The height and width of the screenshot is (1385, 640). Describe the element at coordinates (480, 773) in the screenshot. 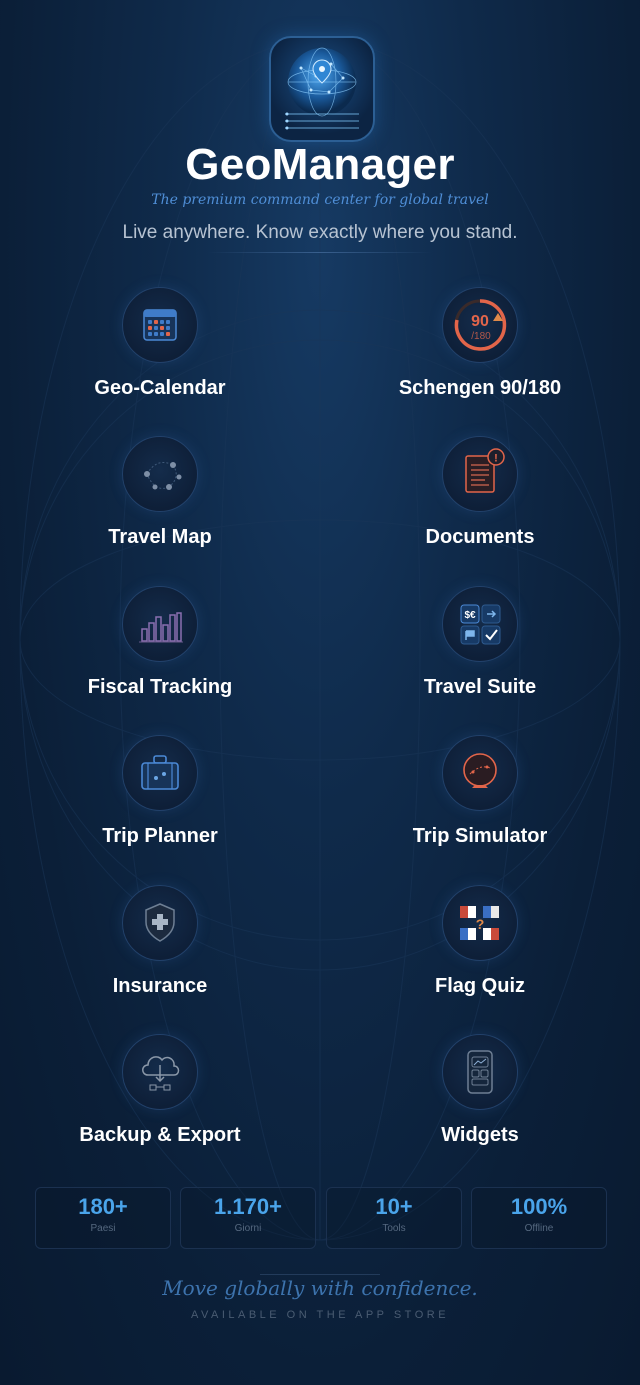

I see `simulator-globe-icon` at that location.